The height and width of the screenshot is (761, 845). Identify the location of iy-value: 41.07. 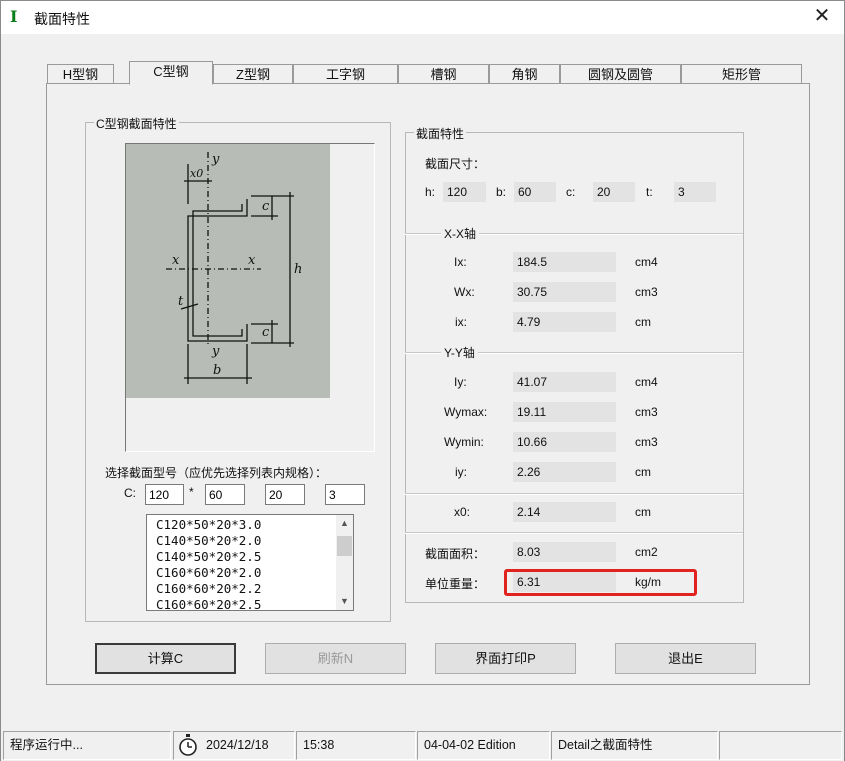
(564, 382).